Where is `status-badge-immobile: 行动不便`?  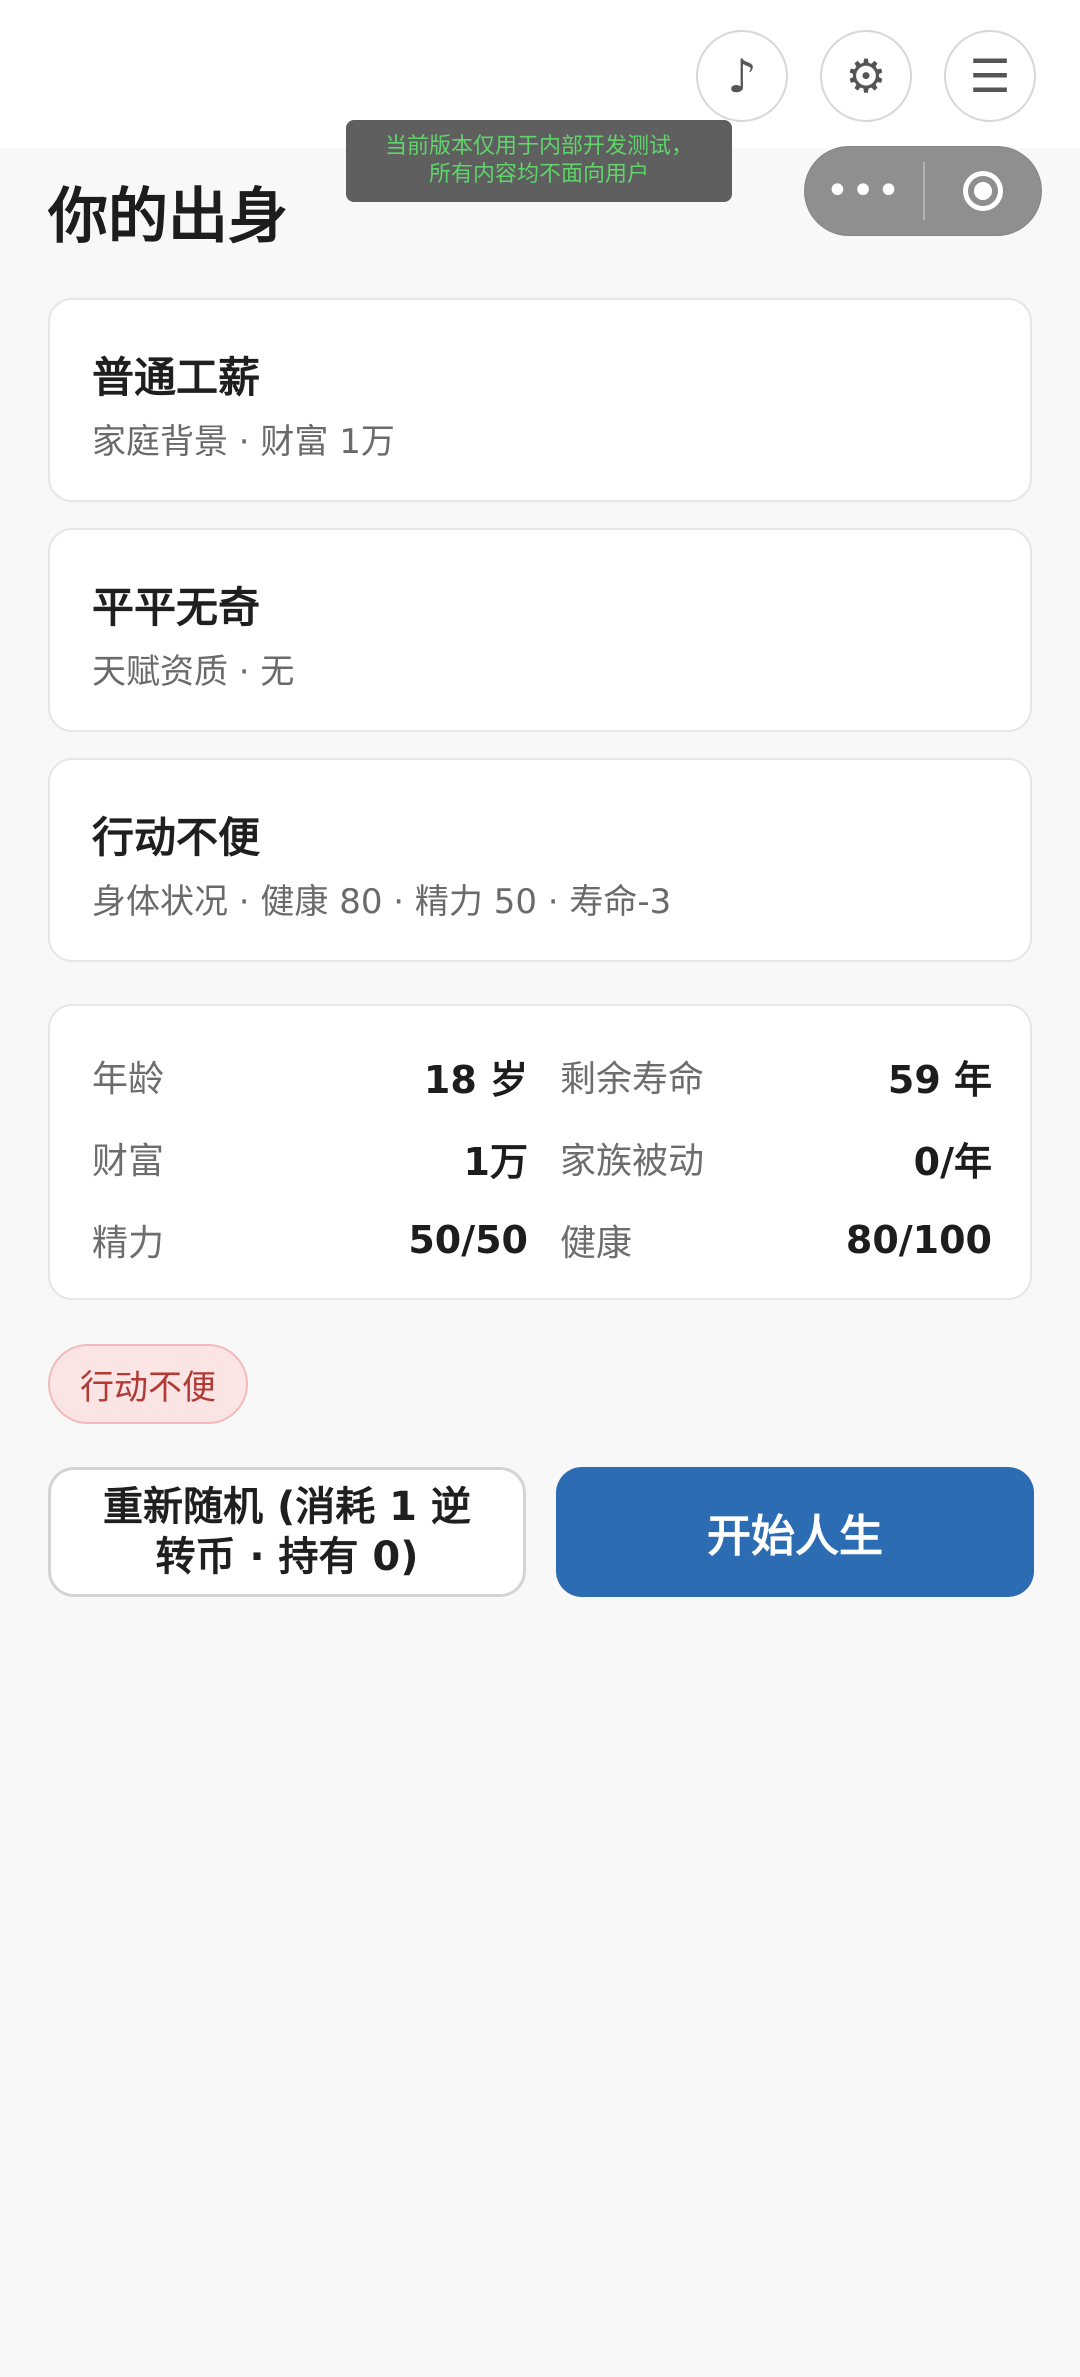 status-badge-immobile: 行动不便 is located at coordinates (148, 1384).